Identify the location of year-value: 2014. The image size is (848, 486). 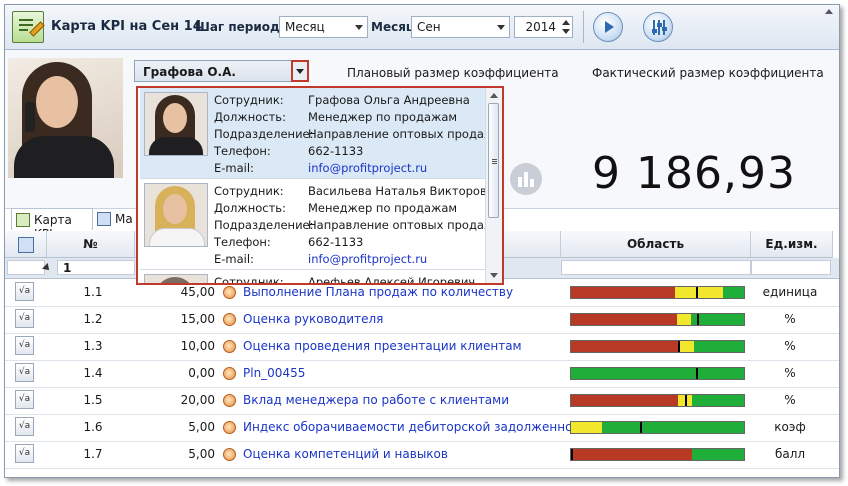
(540, 27).